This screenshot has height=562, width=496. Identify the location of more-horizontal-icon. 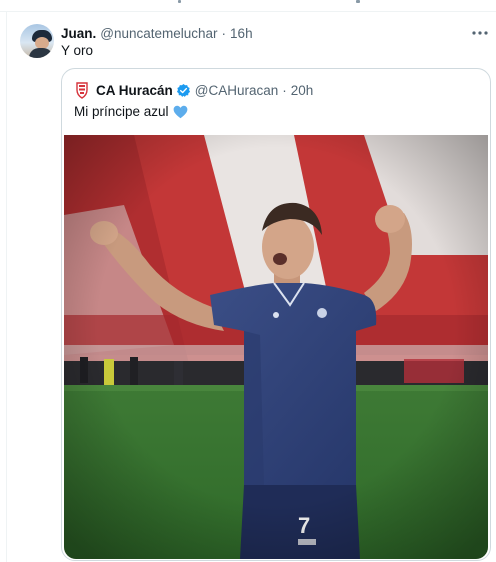
(480, 33).